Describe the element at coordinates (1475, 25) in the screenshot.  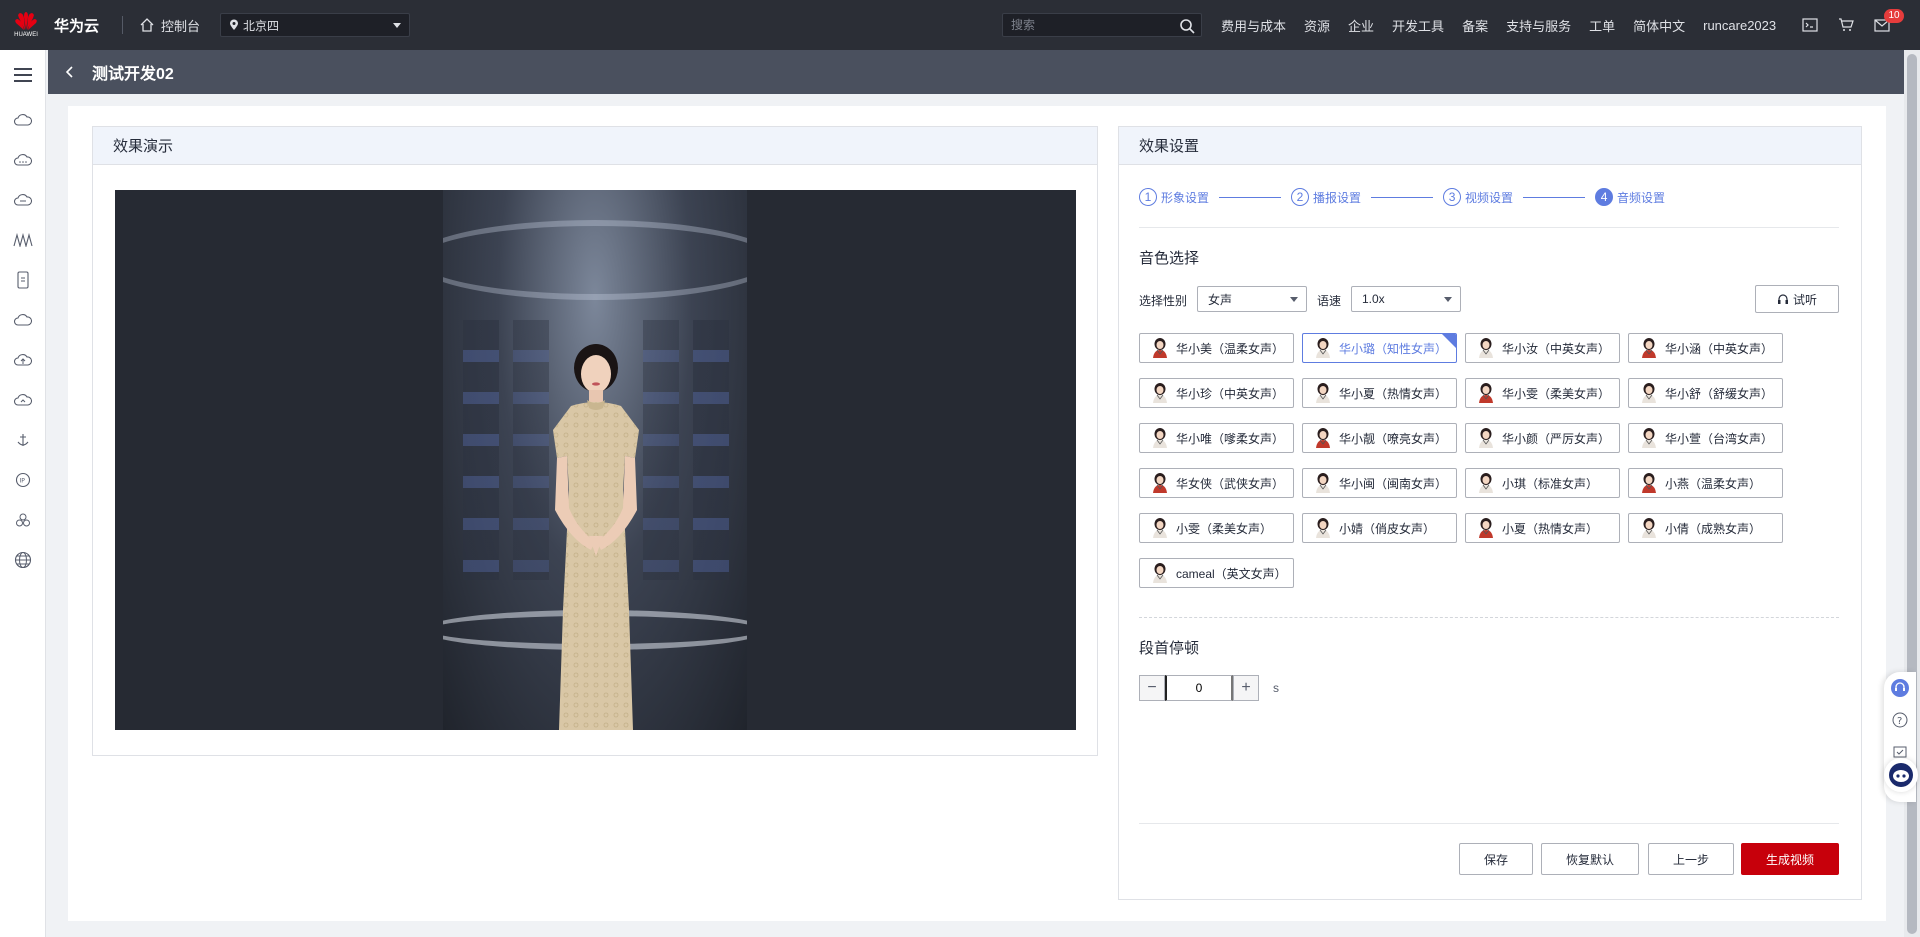
I see `nav-icp: 备案` at that location.